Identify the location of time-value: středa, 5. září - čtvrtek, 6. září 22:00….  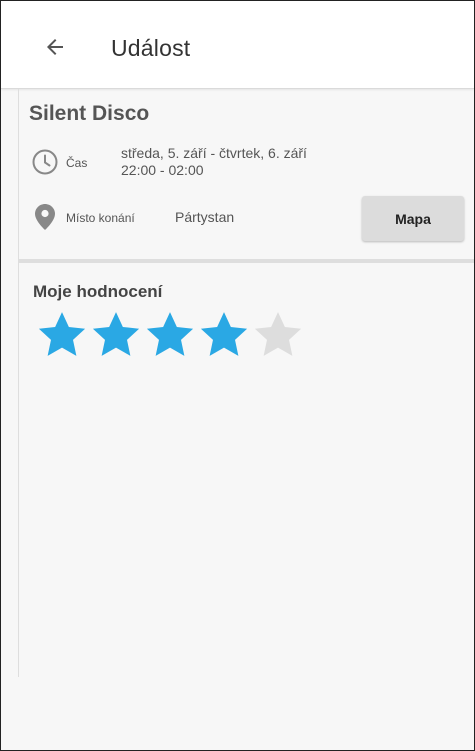
(214, 162).